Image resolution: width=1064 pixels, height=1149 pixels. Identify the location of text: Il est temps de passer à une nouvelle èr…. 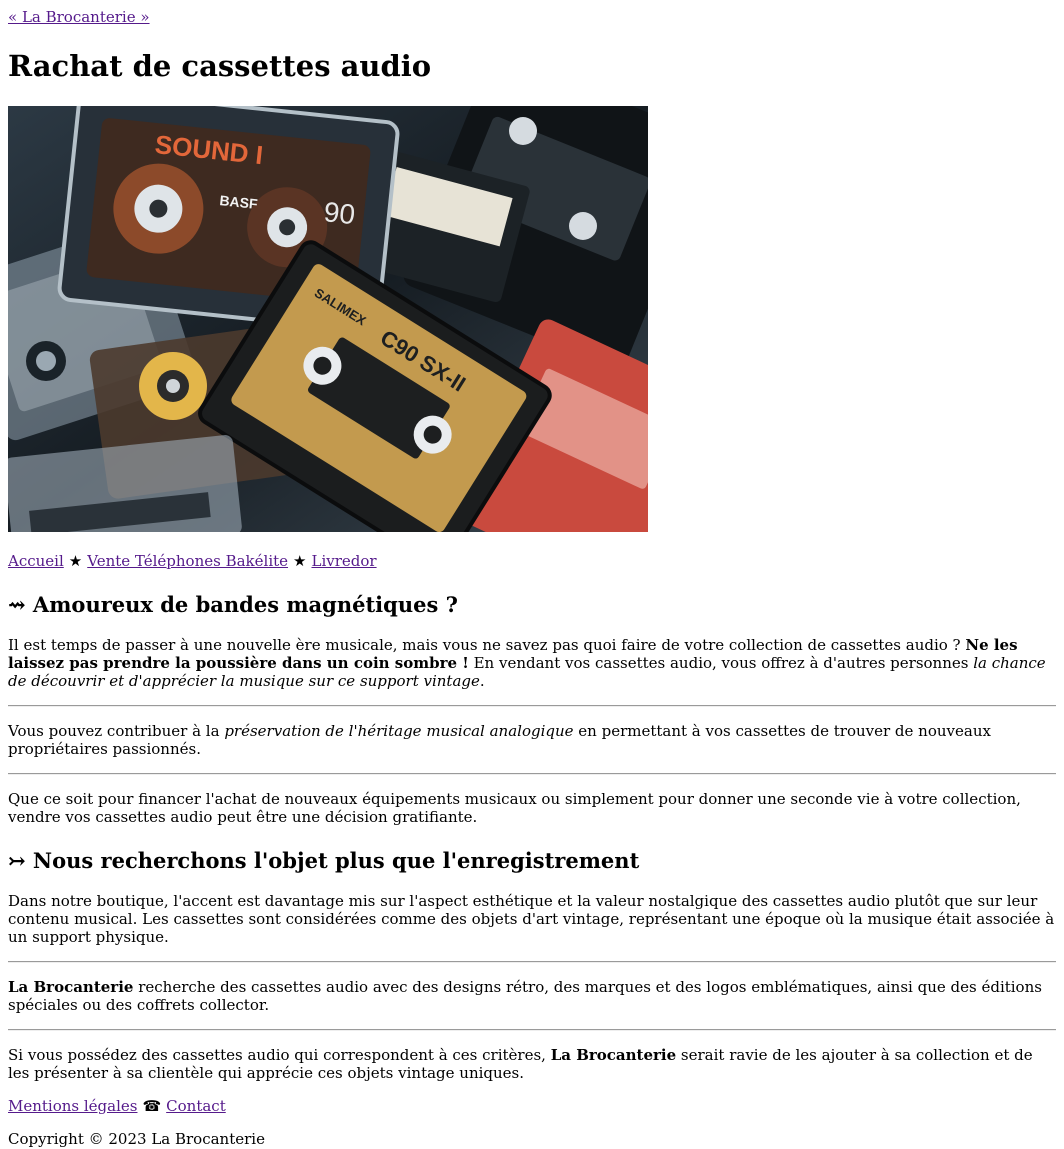
(487, 645).